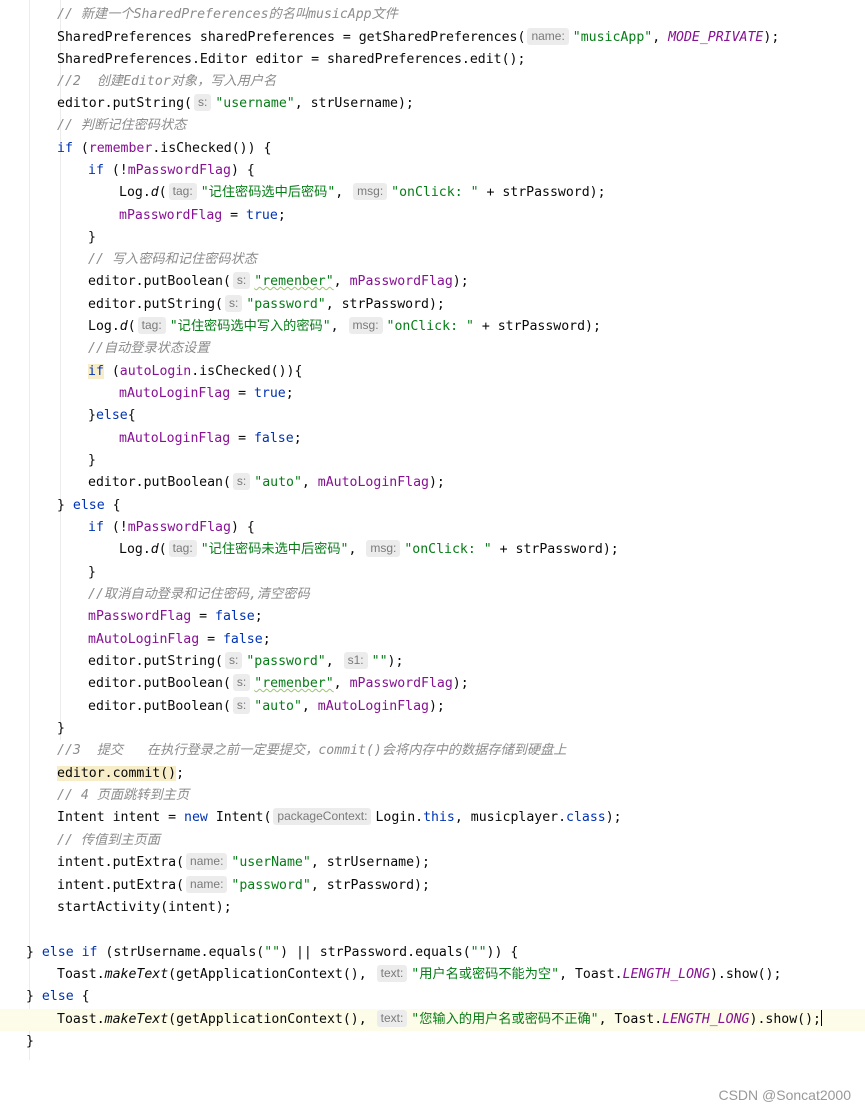  Describe the element at coordinates (432, 260) in the screenshot. I see `code-line: // 写入密码和记住密码状态` at that location.